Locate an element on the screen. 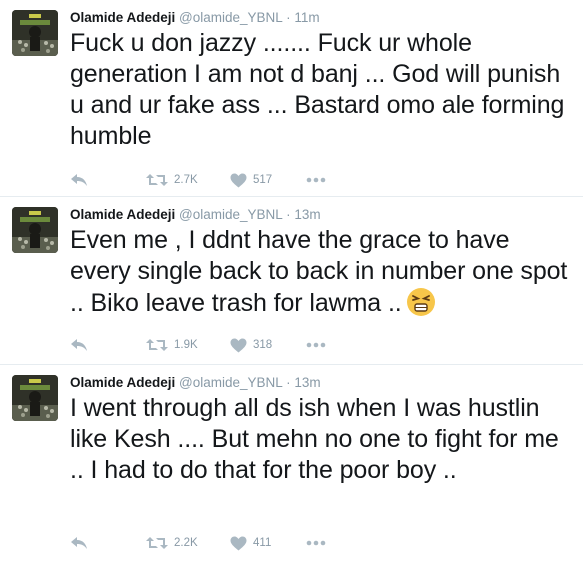  timestamp: 11m is located at coordinates (306, 17).